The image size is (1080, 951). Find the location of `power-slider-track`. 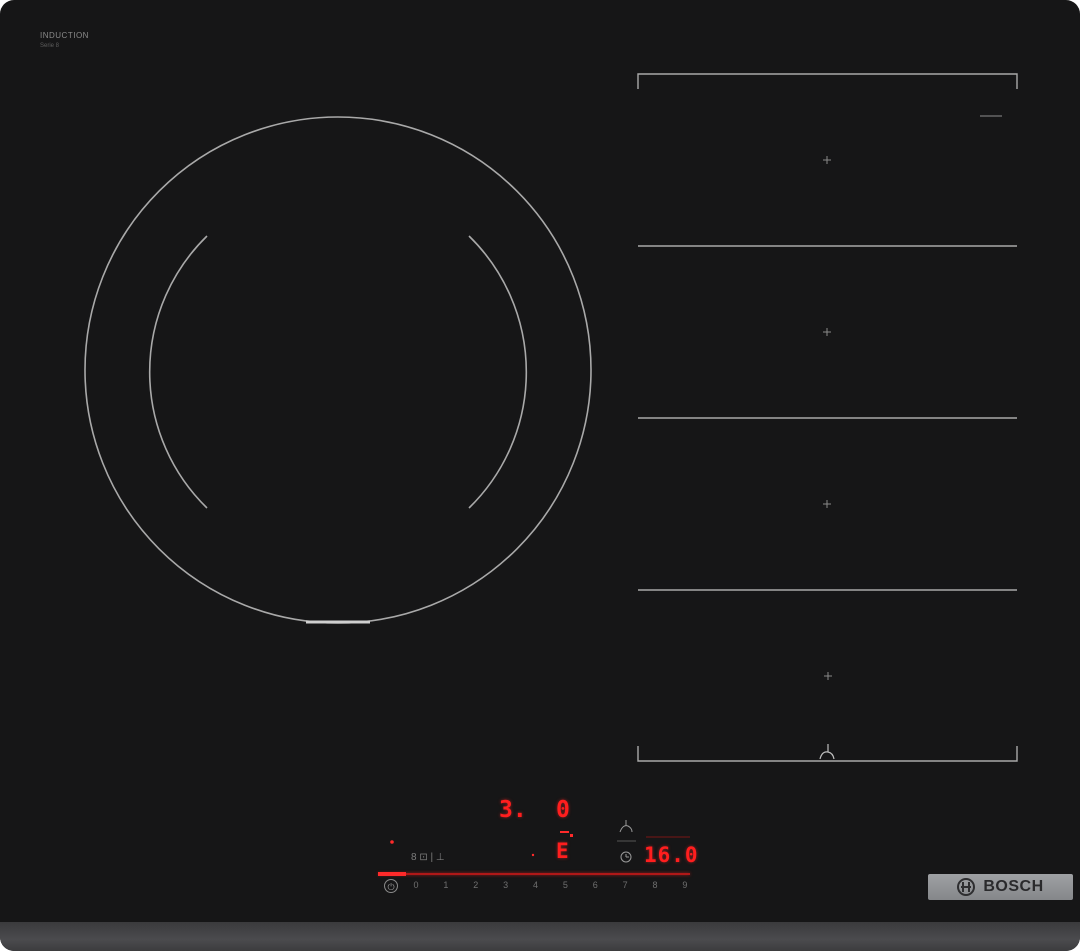

power-slider-track is located at coordinates (534, 874).